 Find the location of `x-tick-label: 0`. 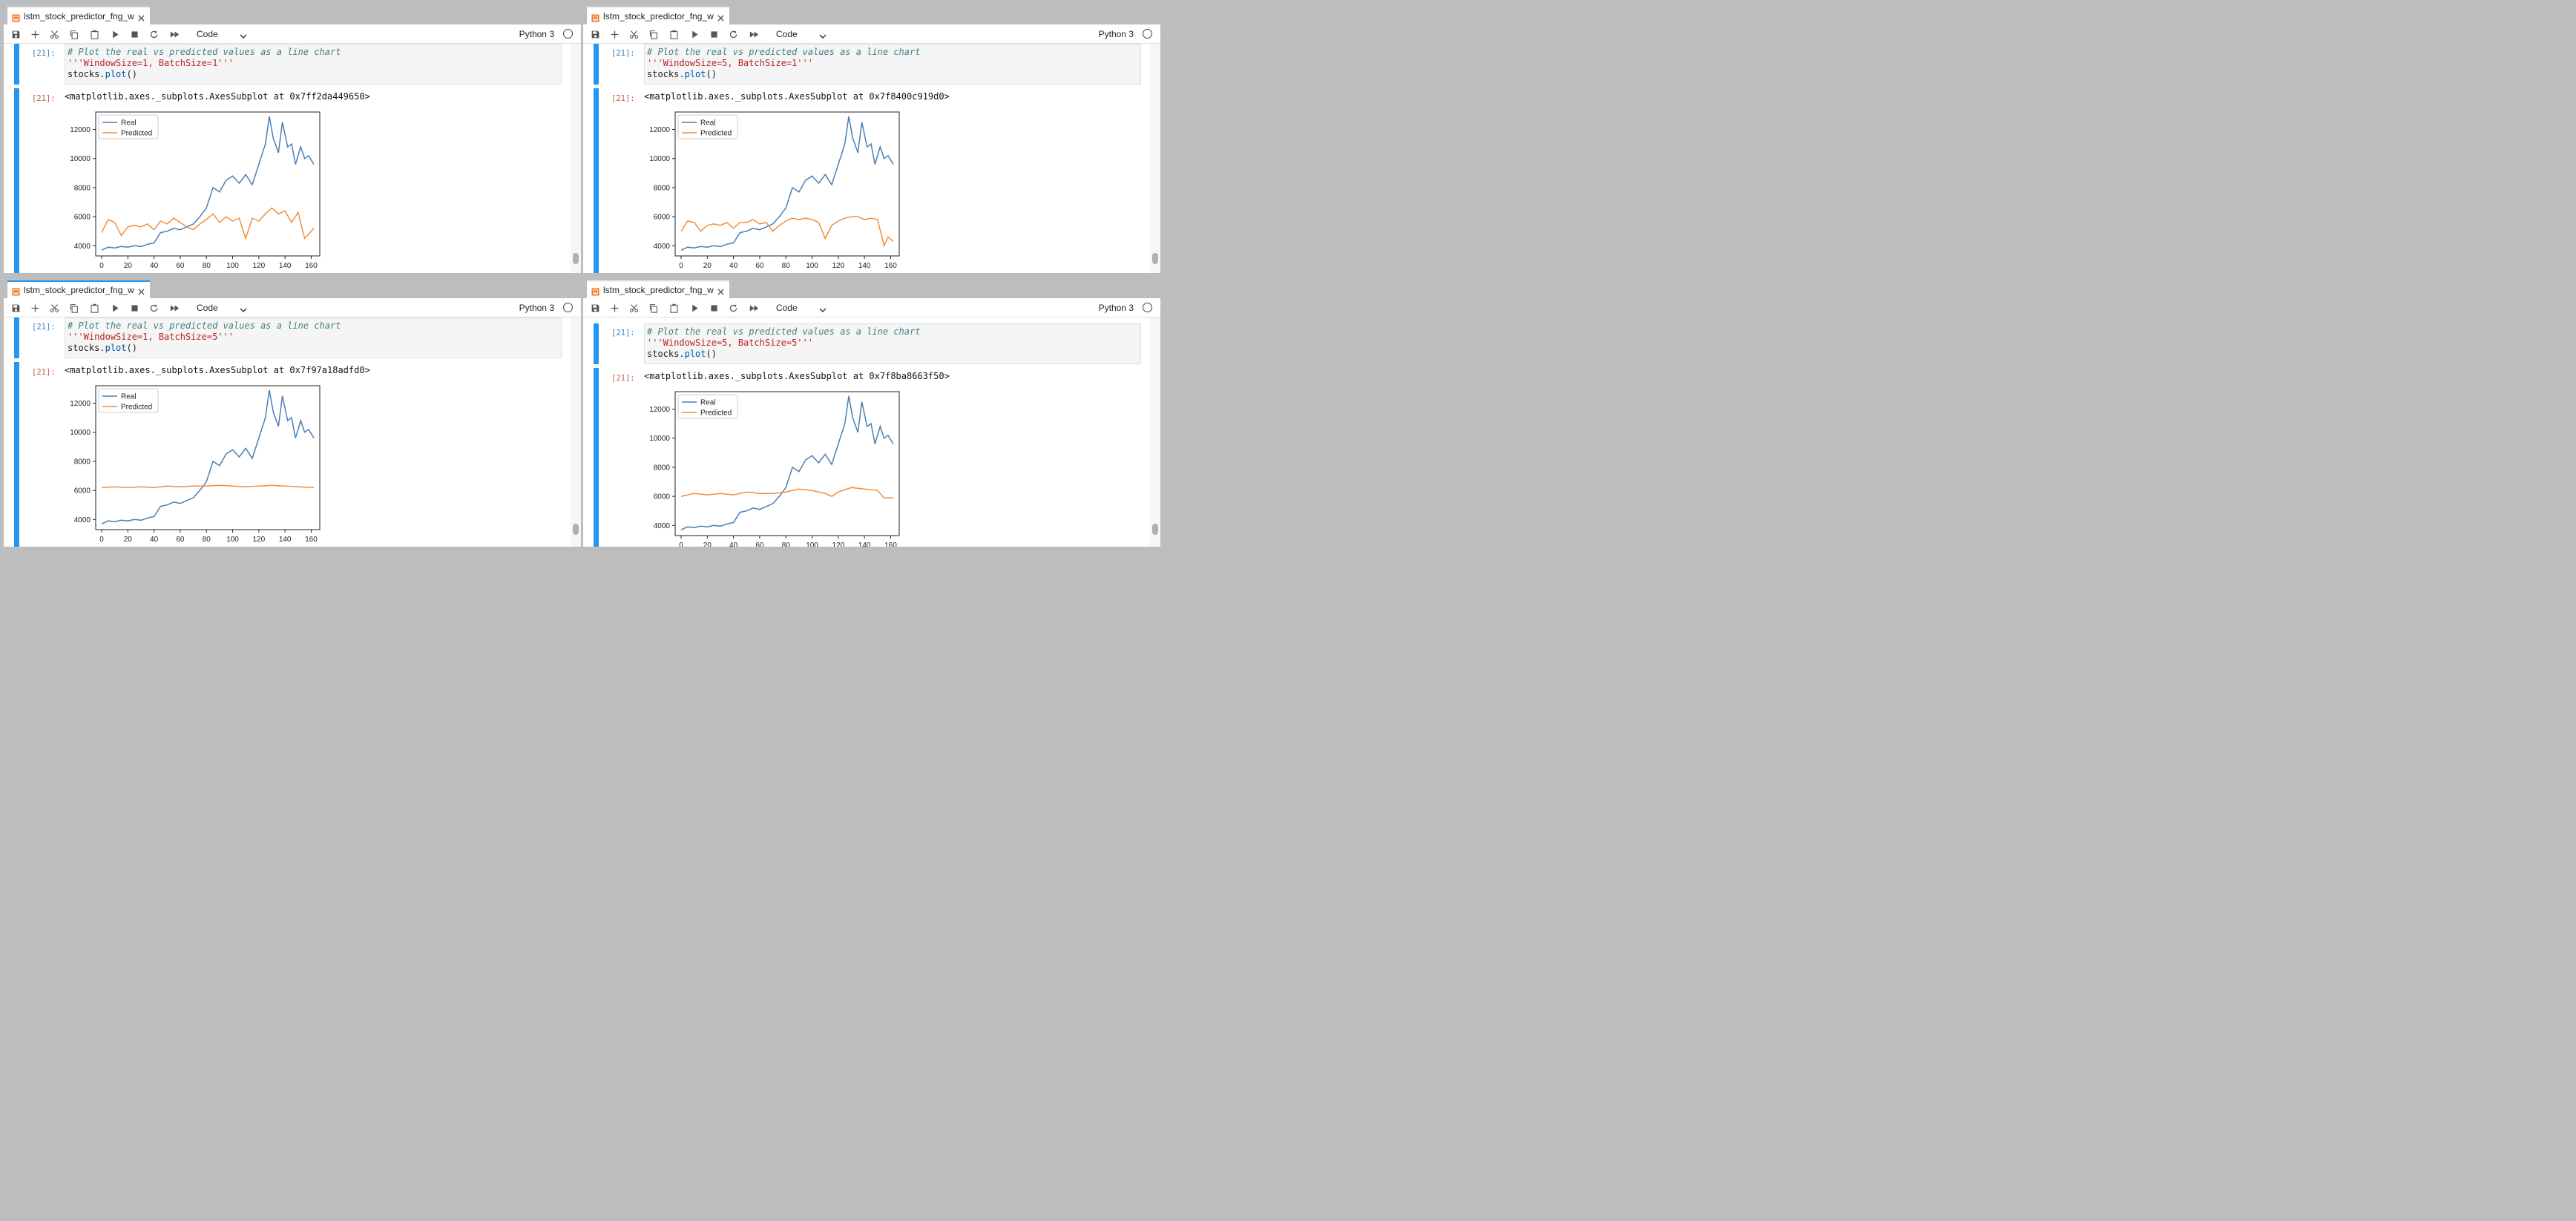

x-tick-label: 0 is located at coordinates (681, 544).